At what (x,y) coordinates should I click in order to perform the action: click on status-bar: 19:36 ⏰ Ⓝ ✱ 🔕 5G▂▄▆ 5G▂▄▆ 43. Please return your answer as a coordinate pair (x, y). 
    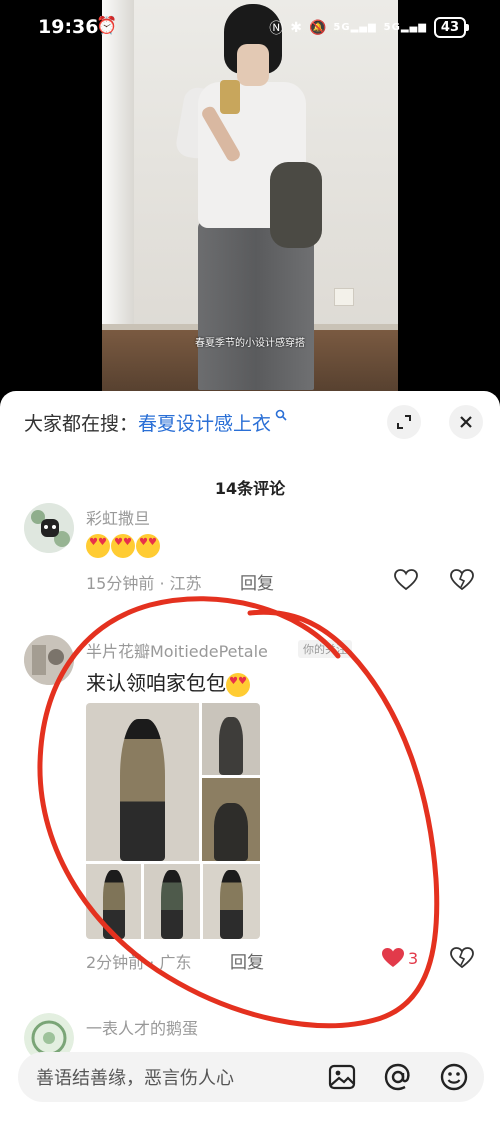
    Looking at the image, I should click on (250, 28).